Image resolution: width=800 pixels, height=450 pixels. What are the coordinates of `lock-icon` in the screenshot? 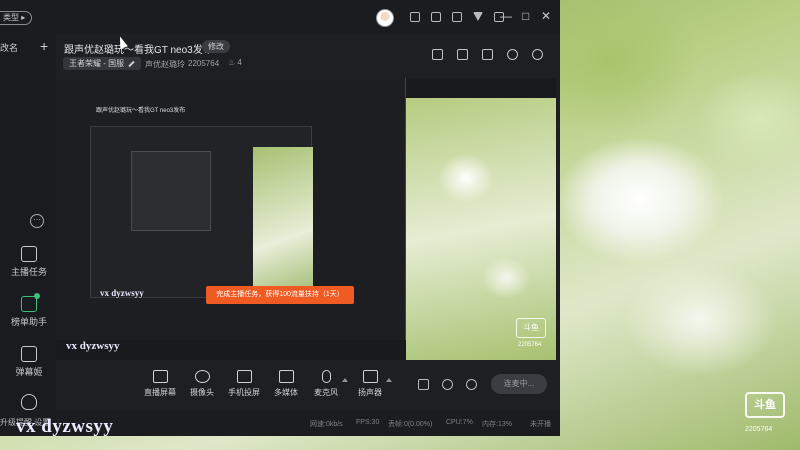 It's located at (462, 54).